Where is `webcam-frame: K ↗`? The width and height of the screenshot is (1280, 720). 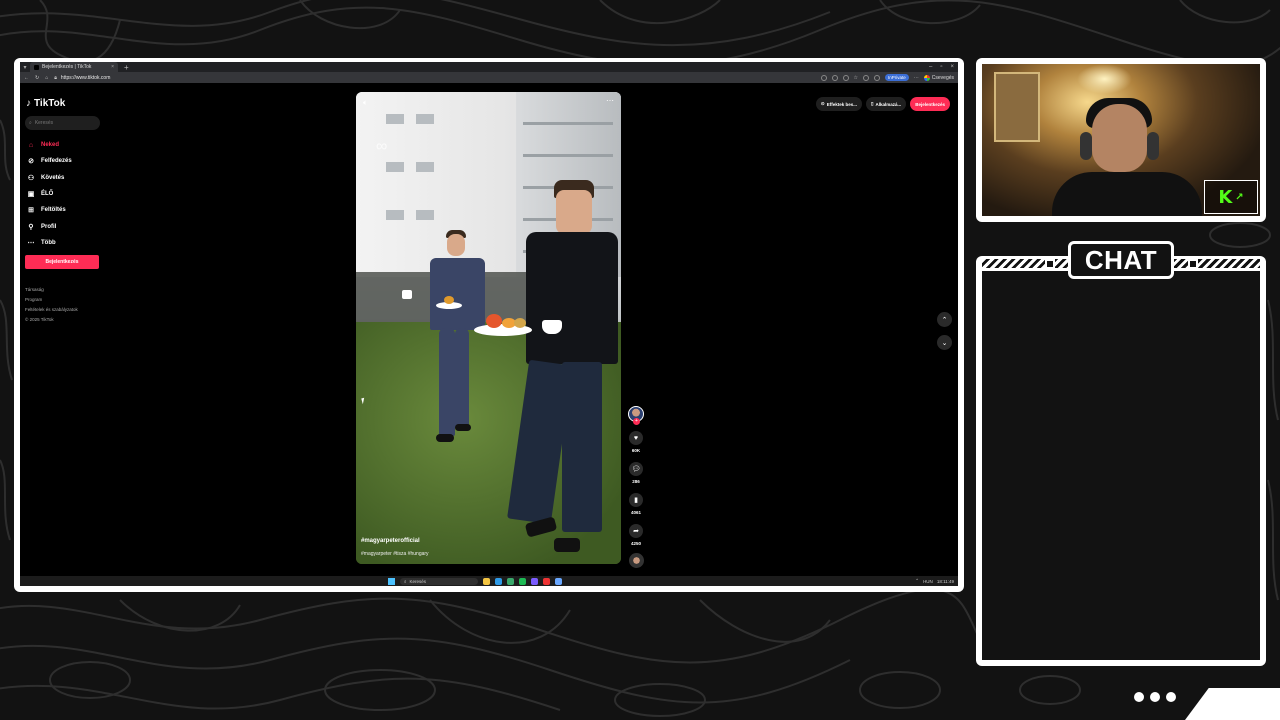
webcam-frame: K ↗ is located at coordinates (1121, 140).